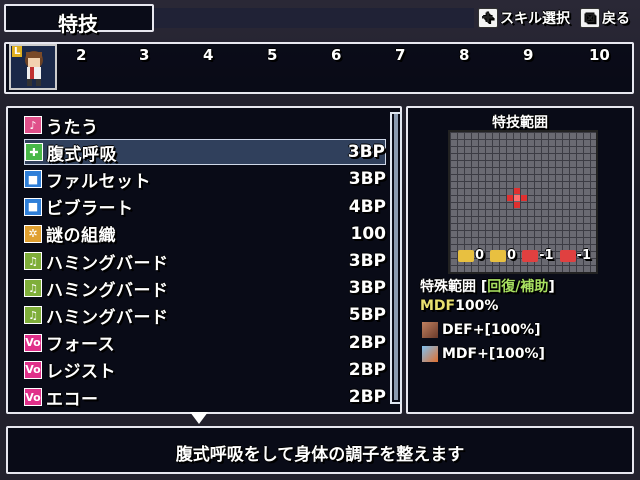  I want to click on help-window: 腹式呼吸をして身体の調子を整えます, so click(320, 450).